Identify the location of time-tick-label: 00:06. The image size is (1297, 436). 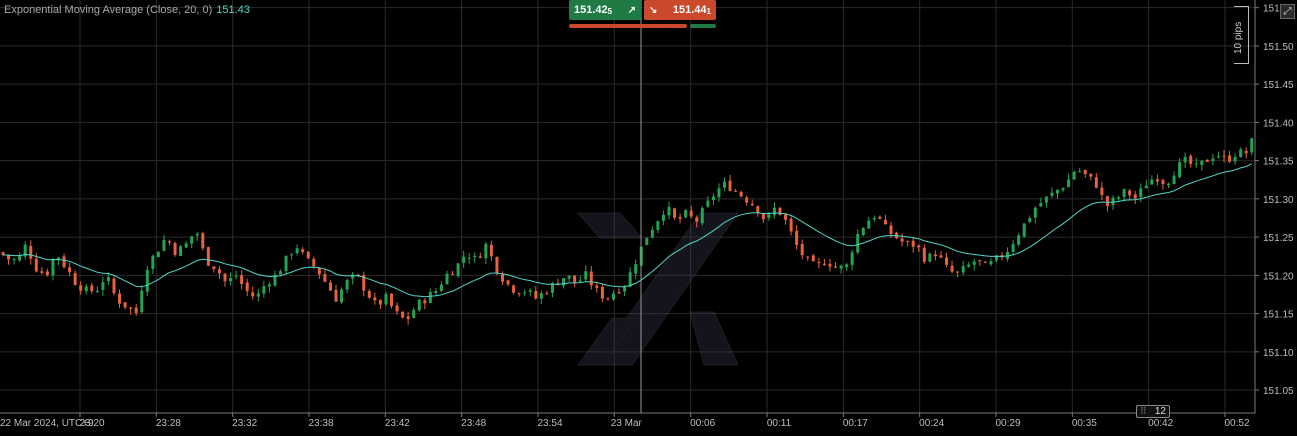
(702, 423).